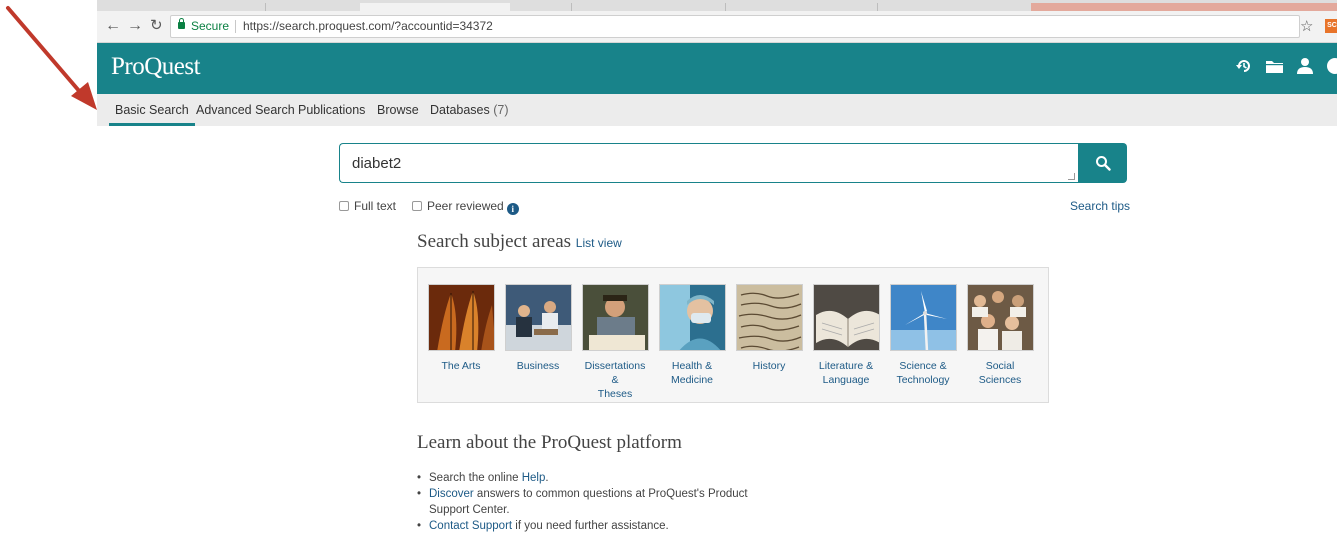 The image size is (1337, 538). I want to click on extension-icon: SC, so click(1331, 26).